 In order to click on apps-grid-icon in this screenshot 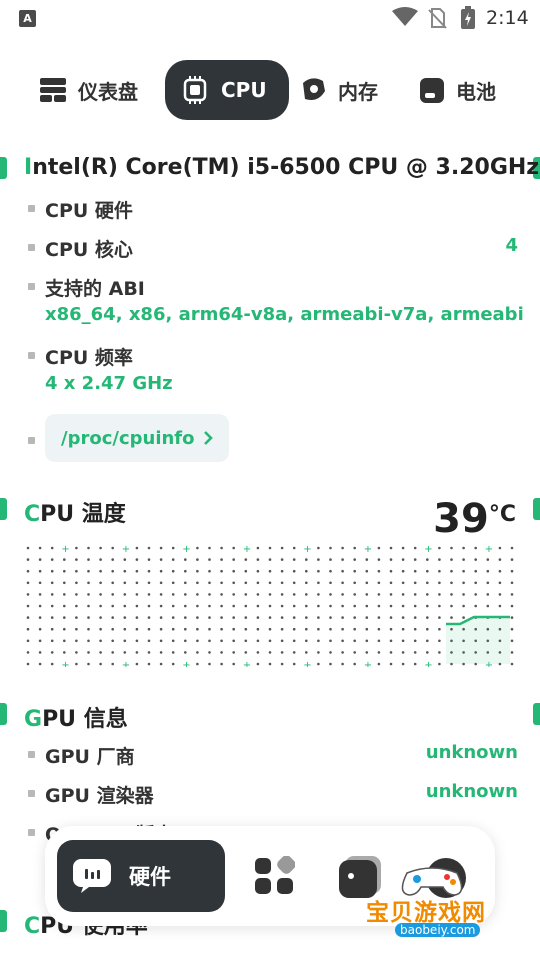, I will do `click(274, 876)`.